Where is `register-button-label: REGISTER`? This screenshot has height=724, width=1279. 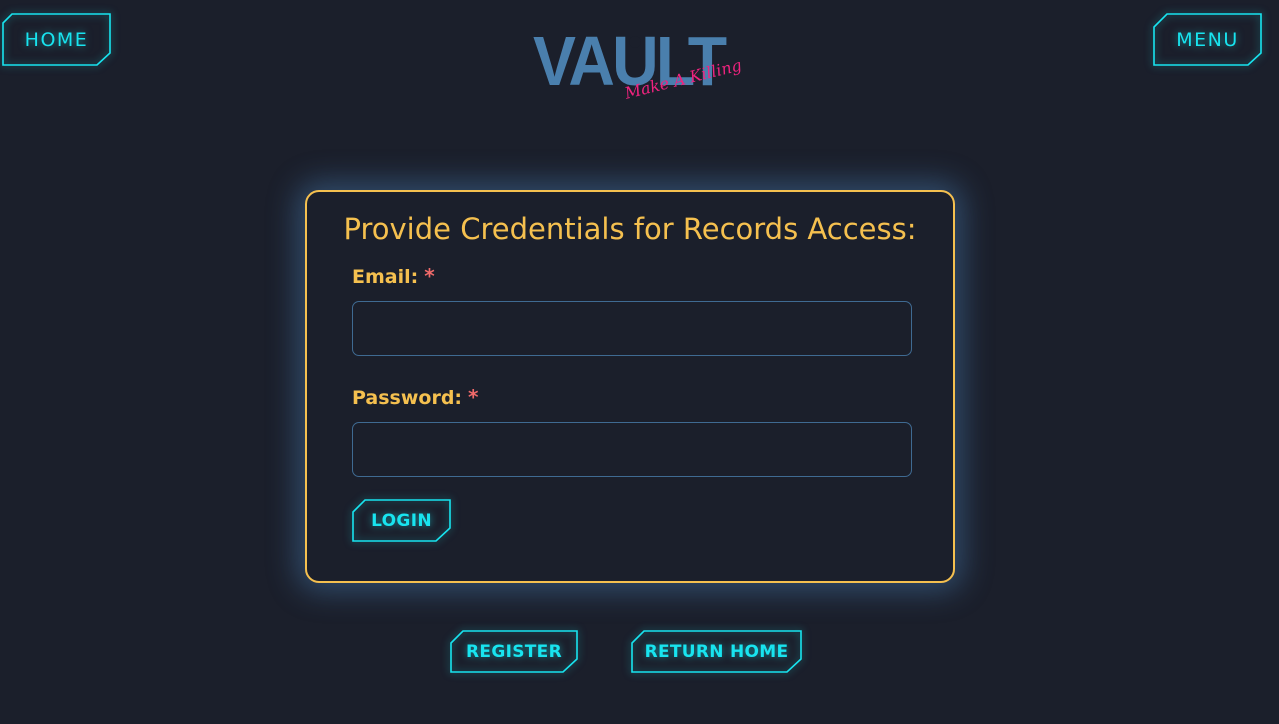 register-button-label: REGISTER is located at coordinates (514, 651).